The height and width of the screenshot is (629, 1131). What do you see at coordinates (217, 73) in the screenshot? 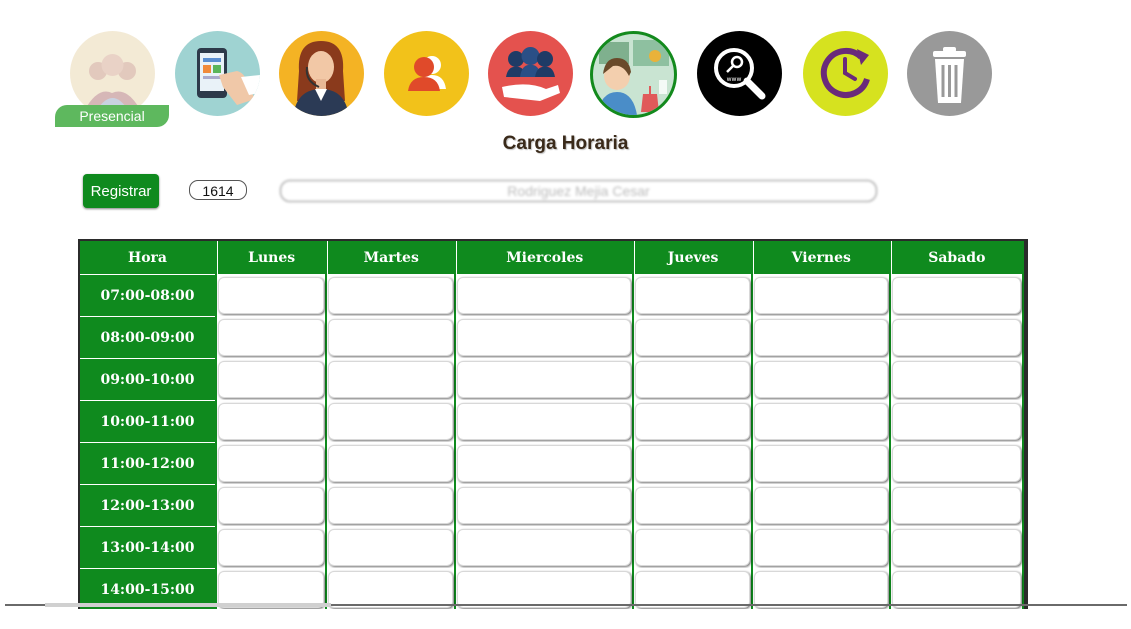
I see `tablet-touch-icon` at bounding box center [217, 73].